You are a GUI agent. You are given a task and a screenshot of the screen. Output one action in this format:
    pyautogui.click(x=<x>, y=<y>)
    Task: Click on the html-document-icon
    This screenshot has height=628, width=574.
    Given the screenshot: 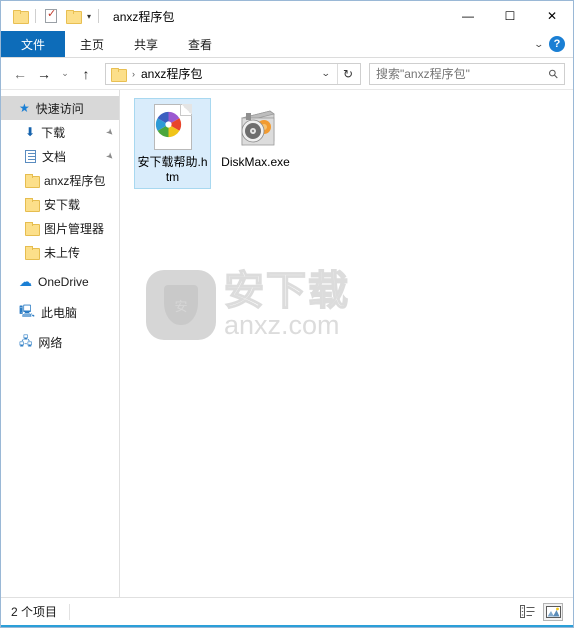 What is the action you would take?
    pyautogui.click(x=173, y=127)
    